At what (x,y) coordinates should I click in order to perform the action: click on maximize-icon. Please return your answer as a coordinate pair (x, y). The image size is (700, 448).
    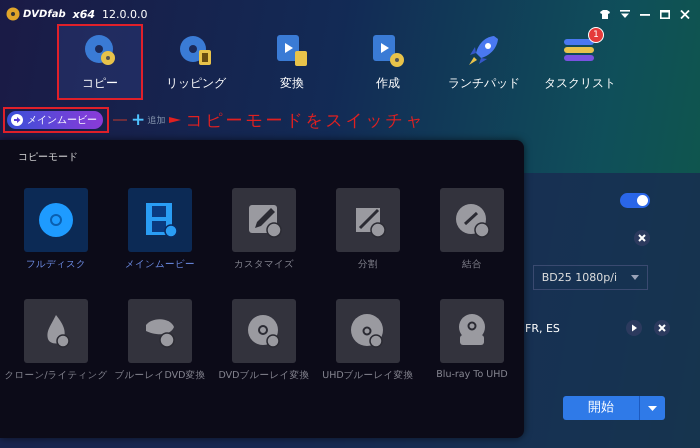
    Looking at the image, I should click on (665, 14).